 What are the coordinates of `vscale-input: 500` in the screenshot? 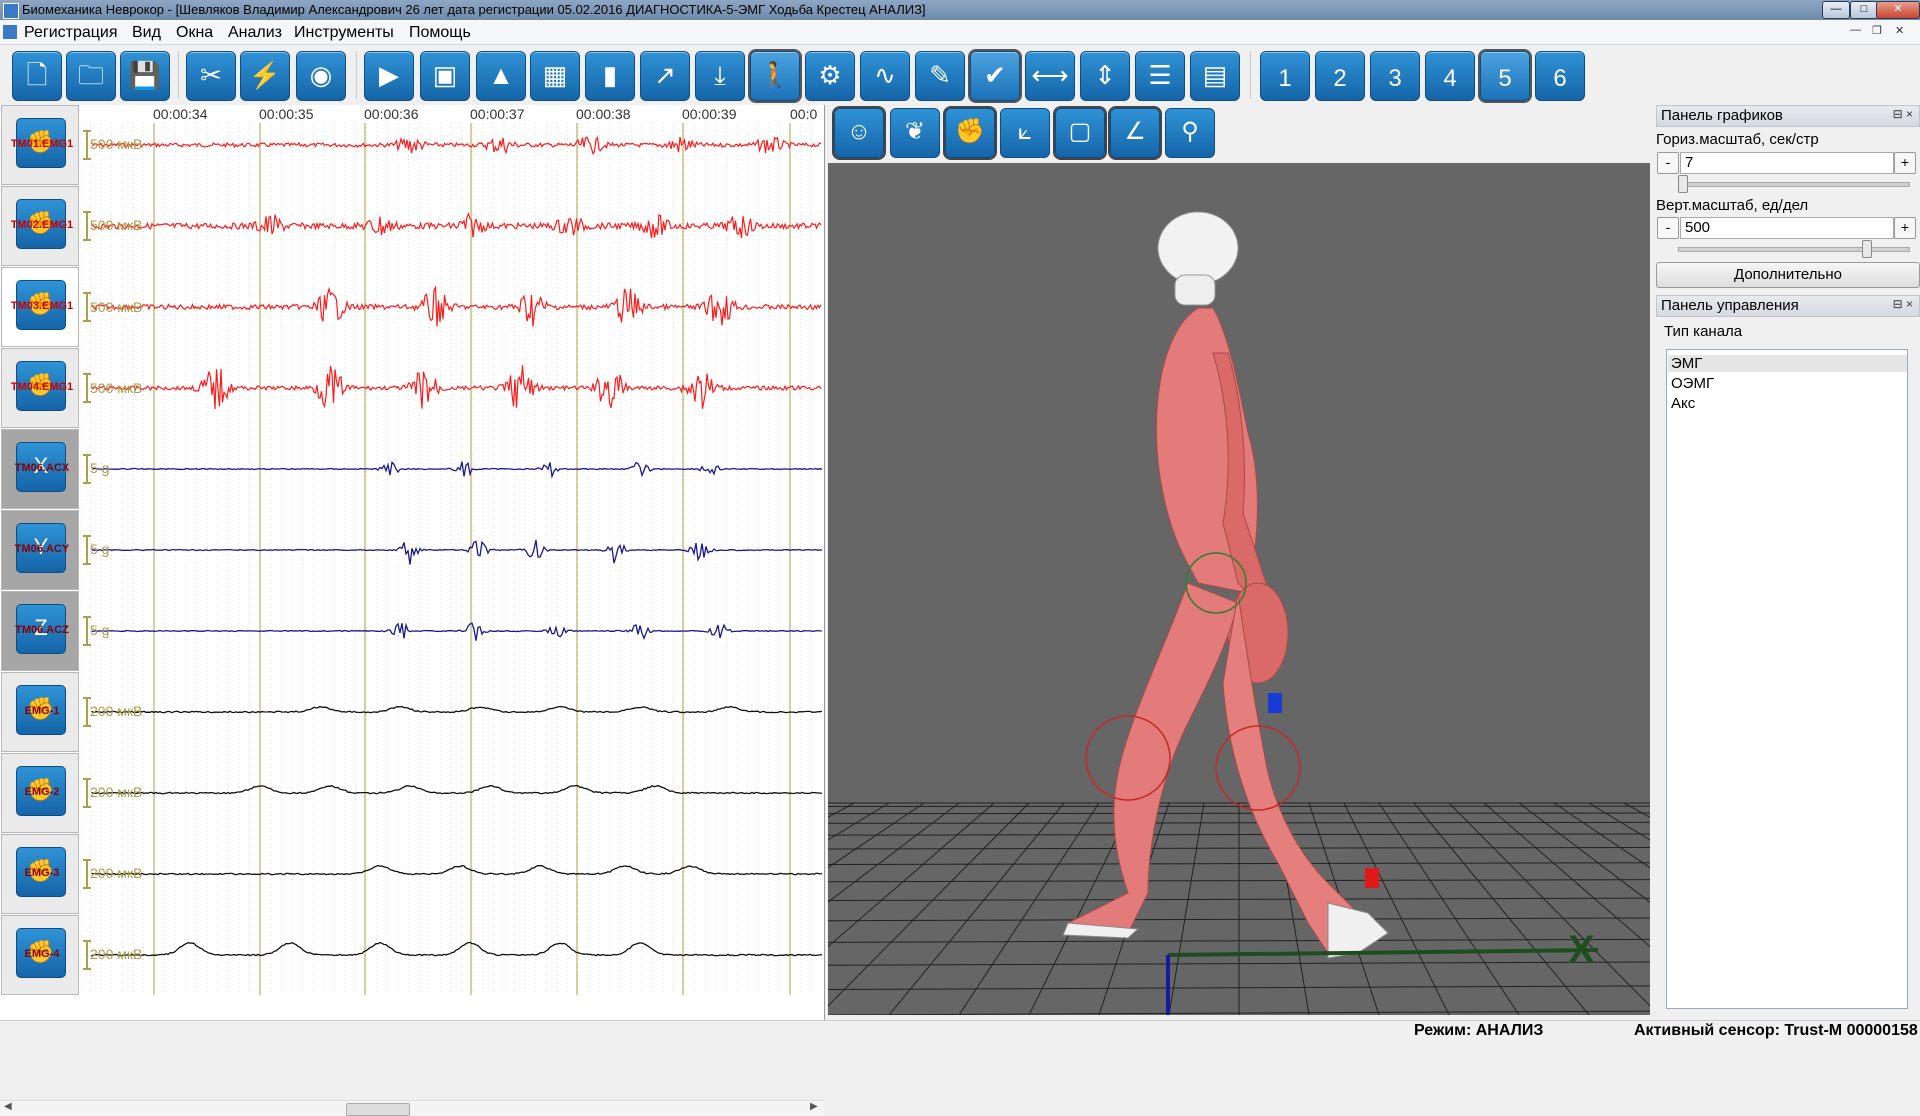 It's located at (1787, 228).